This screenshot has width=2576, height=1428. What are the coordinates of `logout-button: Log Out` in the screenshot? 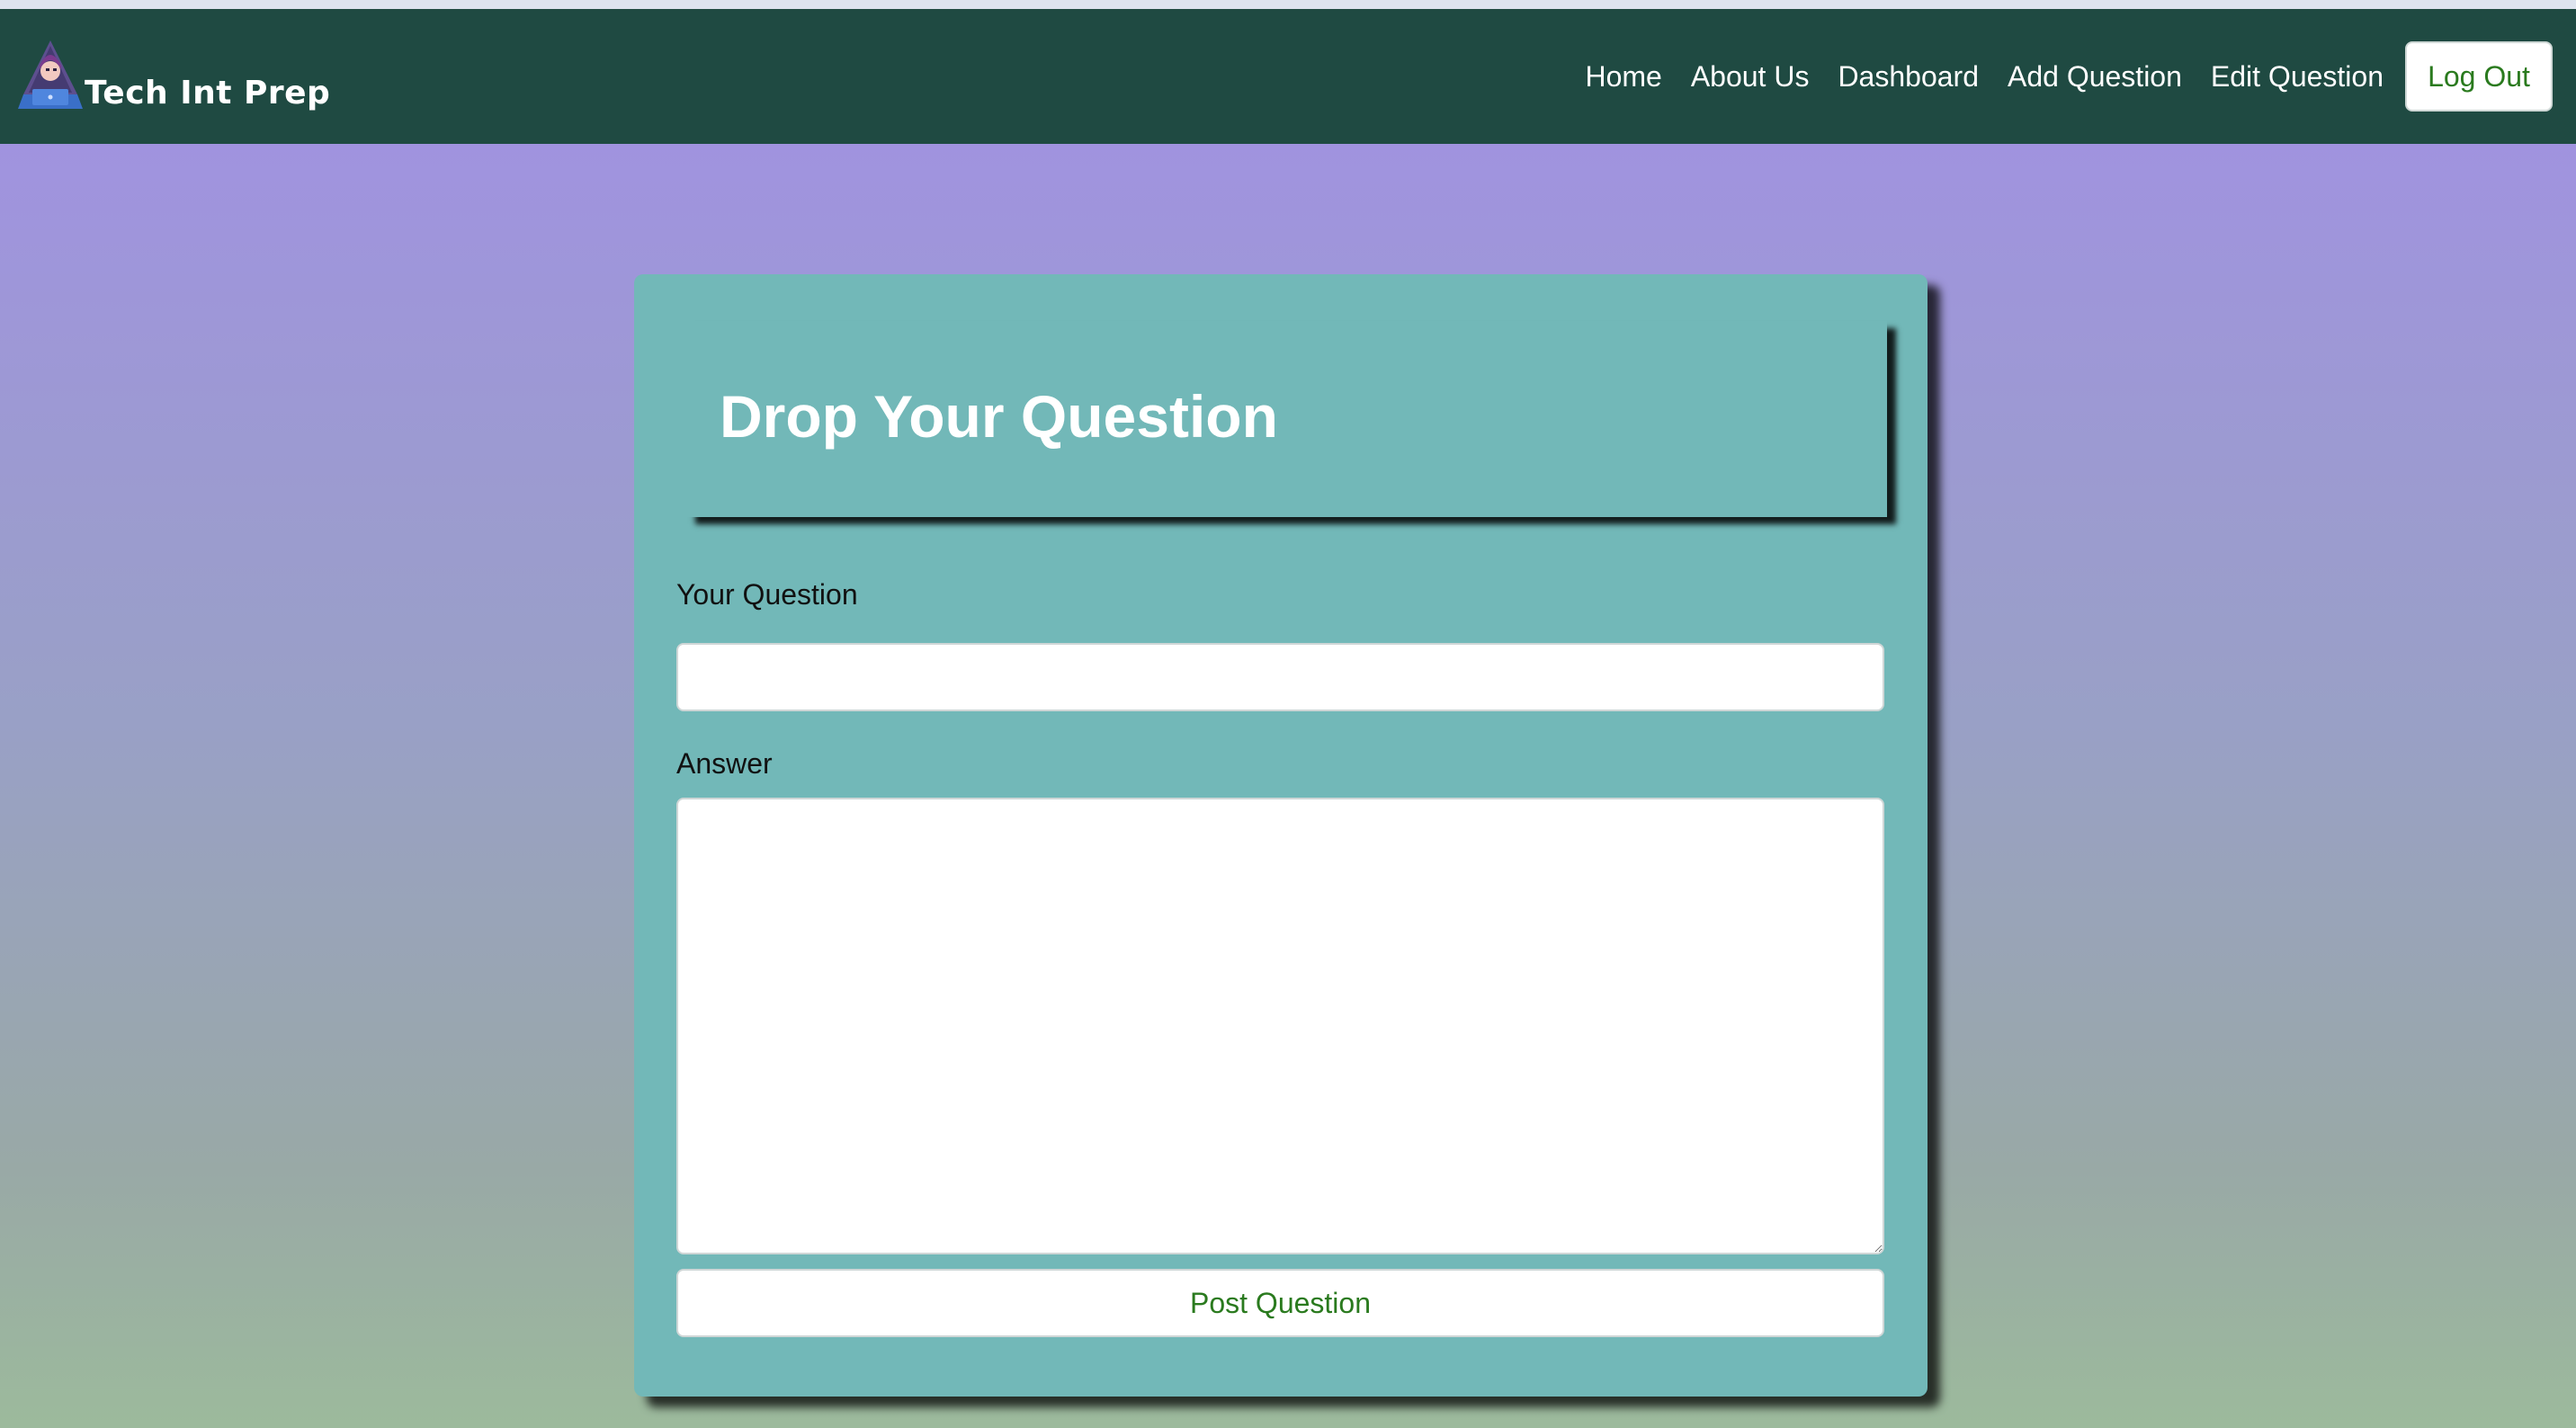 It's located at (2479, 76).